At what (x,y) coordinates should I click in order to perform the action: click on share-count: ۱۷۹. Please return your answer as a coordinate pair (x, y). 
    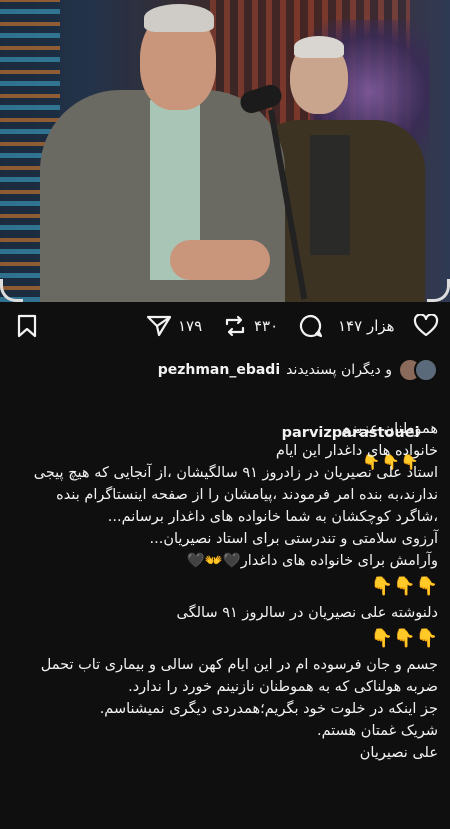
    Looking at the image, I should click on (190, 326).